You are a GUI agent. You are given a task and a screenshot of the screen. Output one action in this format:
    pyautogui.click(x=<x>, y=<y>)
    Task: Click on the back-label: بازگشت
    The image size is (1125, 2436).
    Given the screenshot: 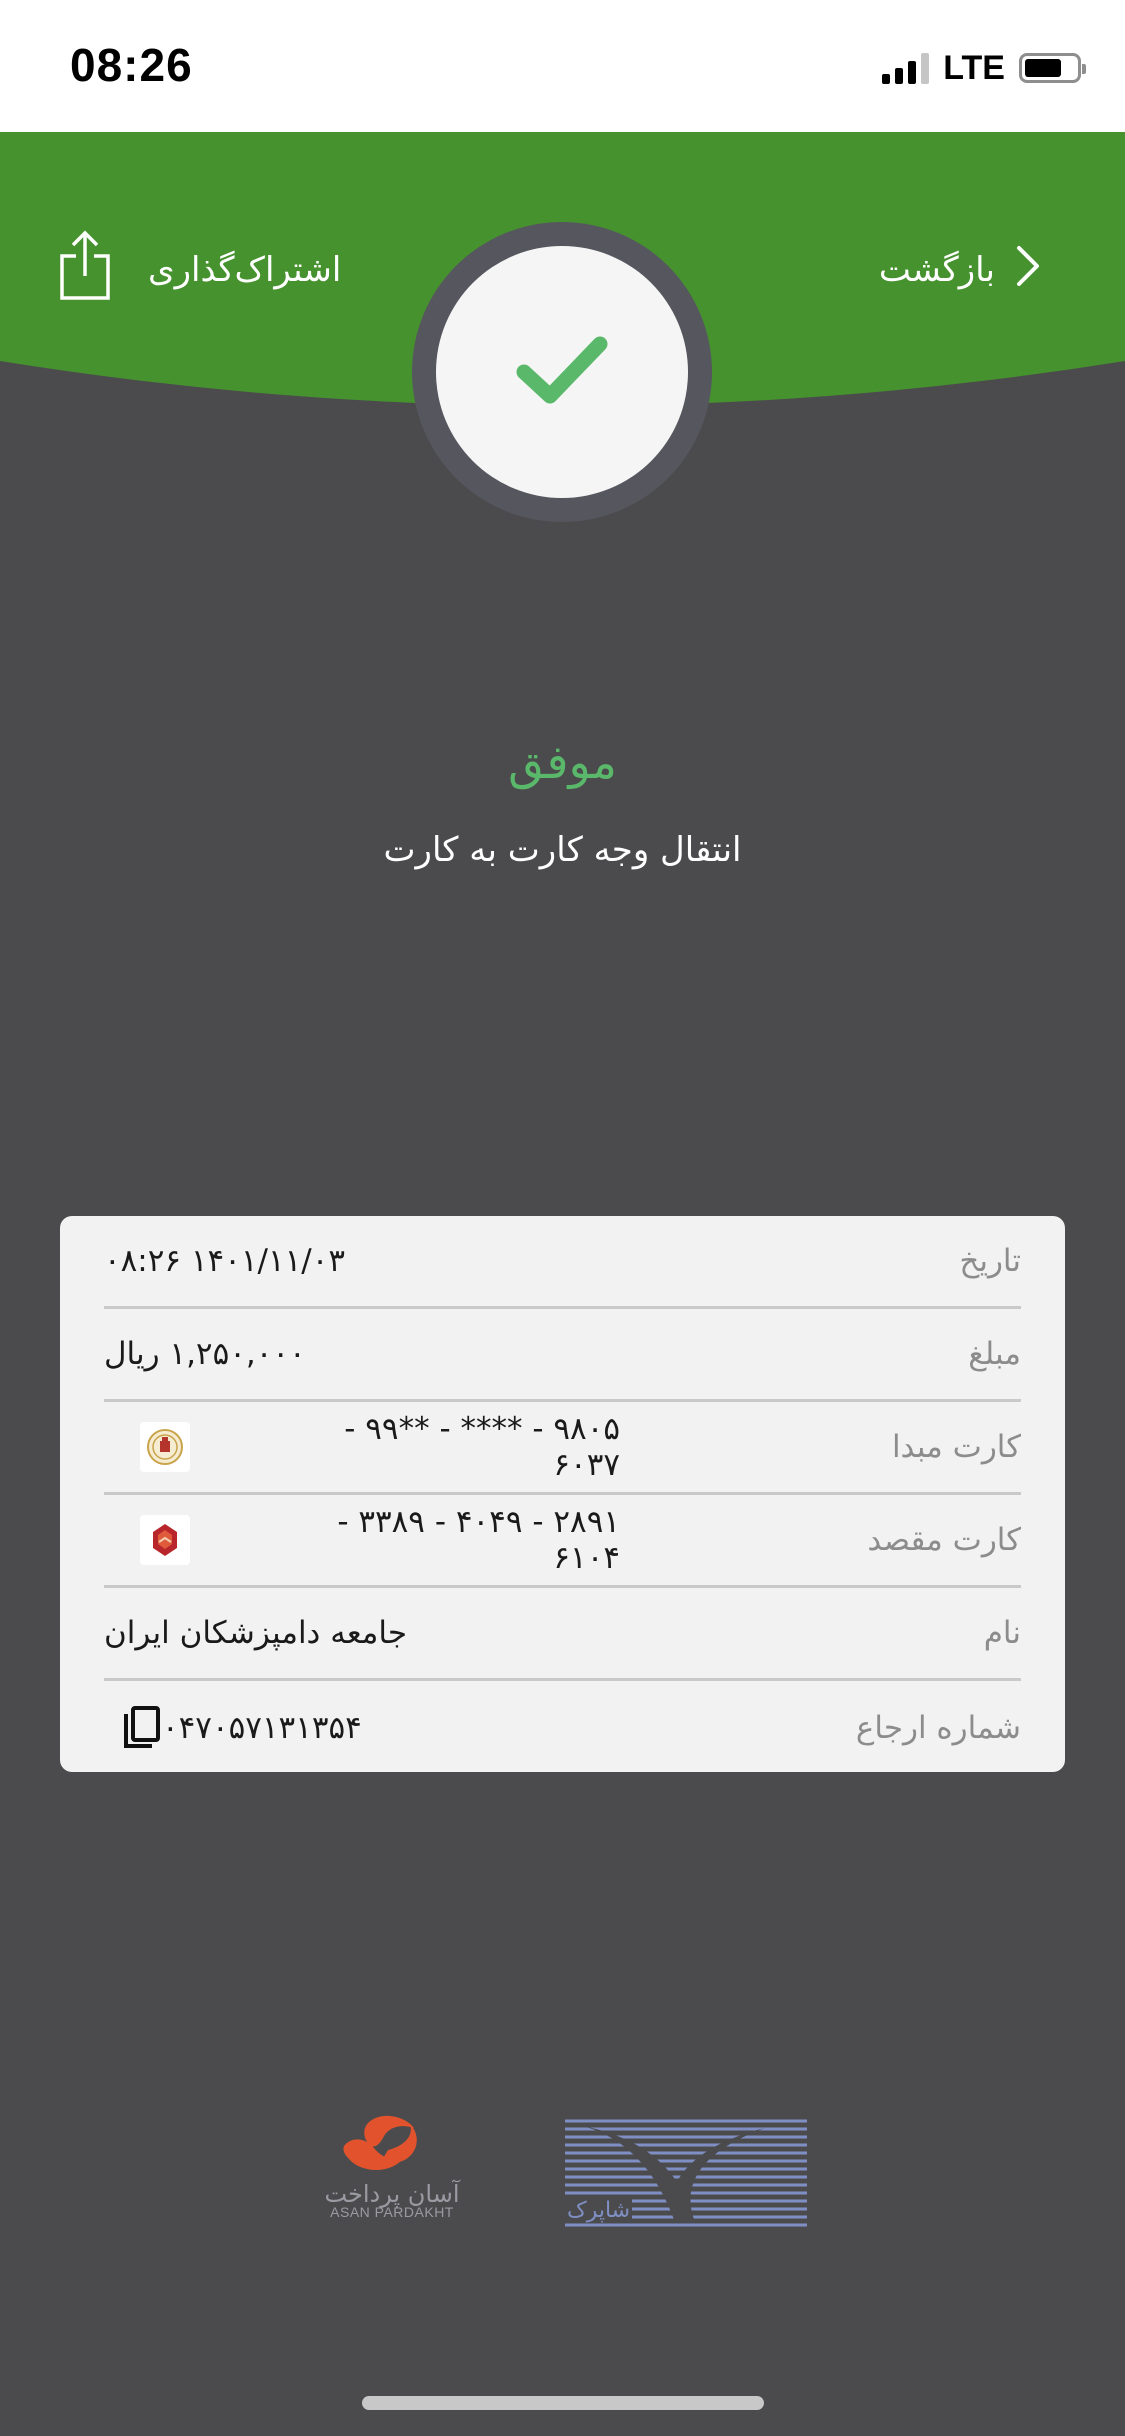 What is the action you would take?
    pyautogui.click(x=936, y=270)
    